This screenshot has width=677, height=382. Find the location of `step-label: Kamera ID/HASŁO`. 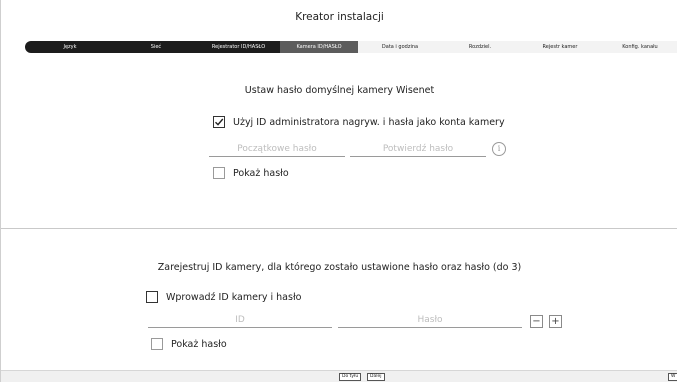

step-label: Kamera ID/HASŁO is located at coordinates (319, 47).